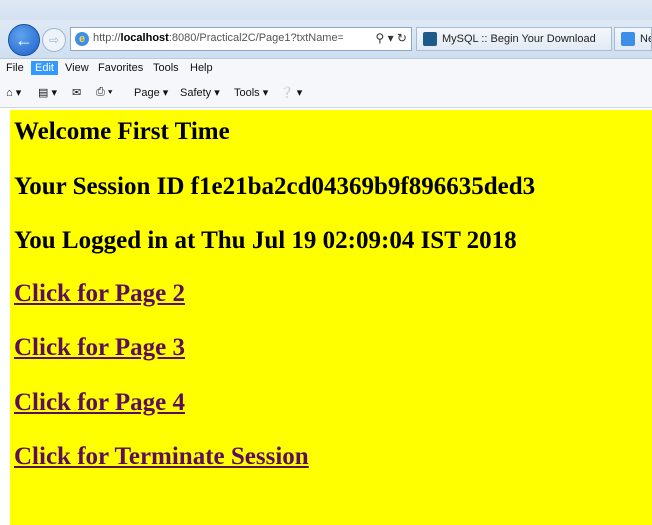 This screenshot has height=525, width=652. What do you see at coordinates (76, 92) in the screenshot?
I see `mail-icon: ✉` at bounding box center [76, 92].